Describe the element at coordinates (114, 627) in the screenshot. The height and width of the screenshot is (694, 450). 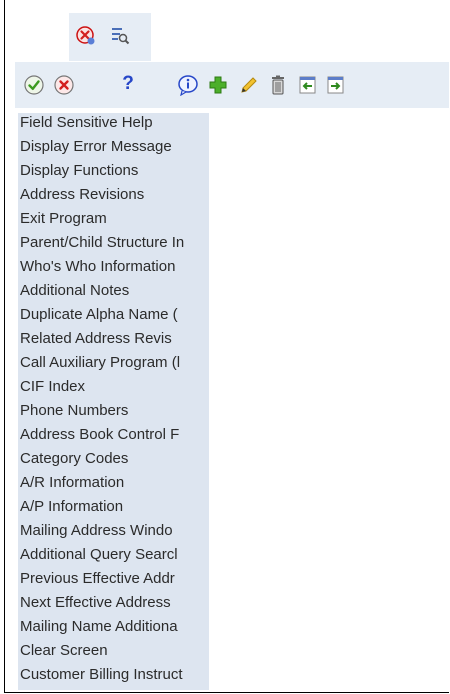
I see `menu-item-mailing-name-additional: Mailing Name Additiona` at that location.